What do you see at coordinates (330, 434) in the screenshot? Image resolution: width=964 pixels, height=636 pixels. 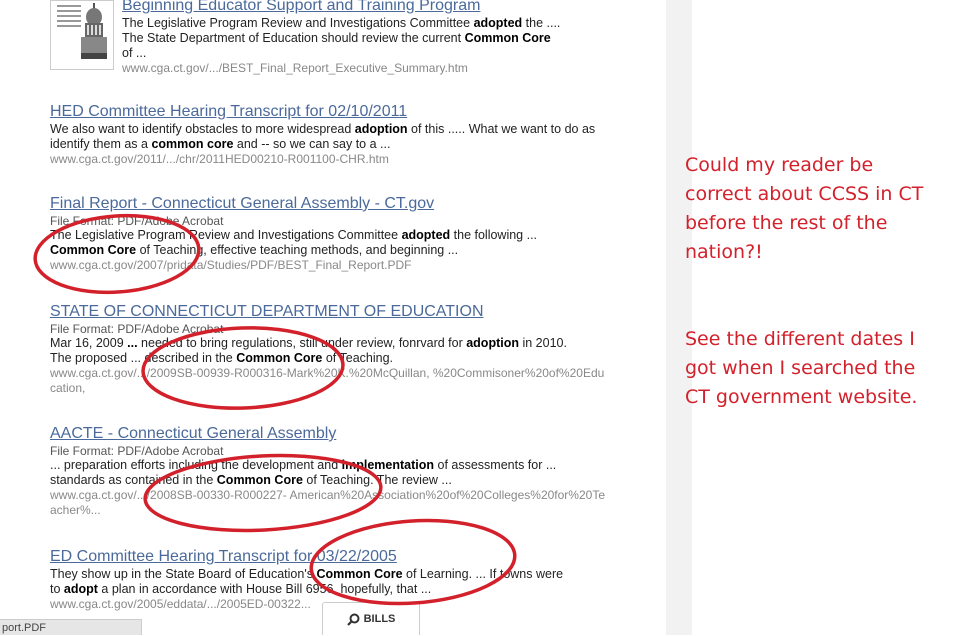 I see `result-title-link: AACTE - Connecticut General Assembly` at bounding box center [330, 434].